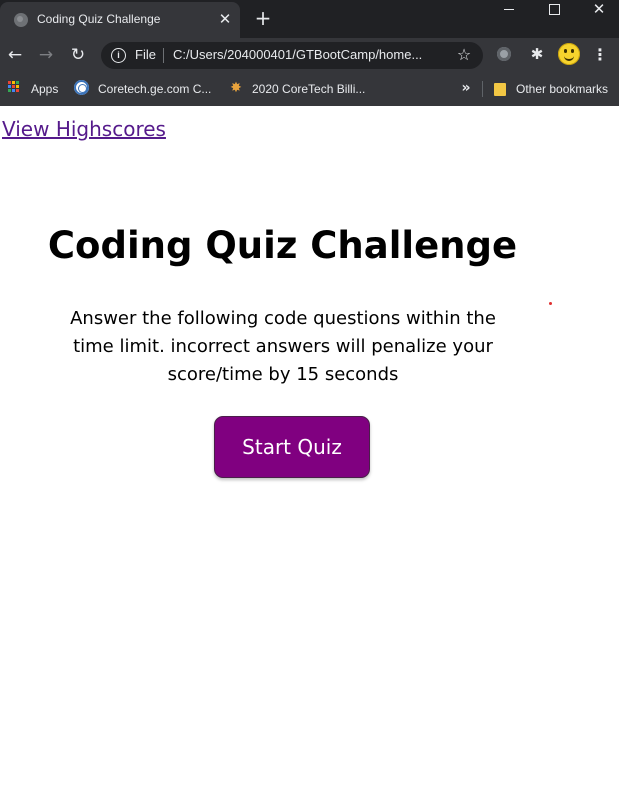 The image size is (619, 806). What do you see at coordinates (309, 19) in the screenshot?
I see `tab-strip: Coding Quiz Challenge ✕ + ✕` at bounding box center [309, 19].